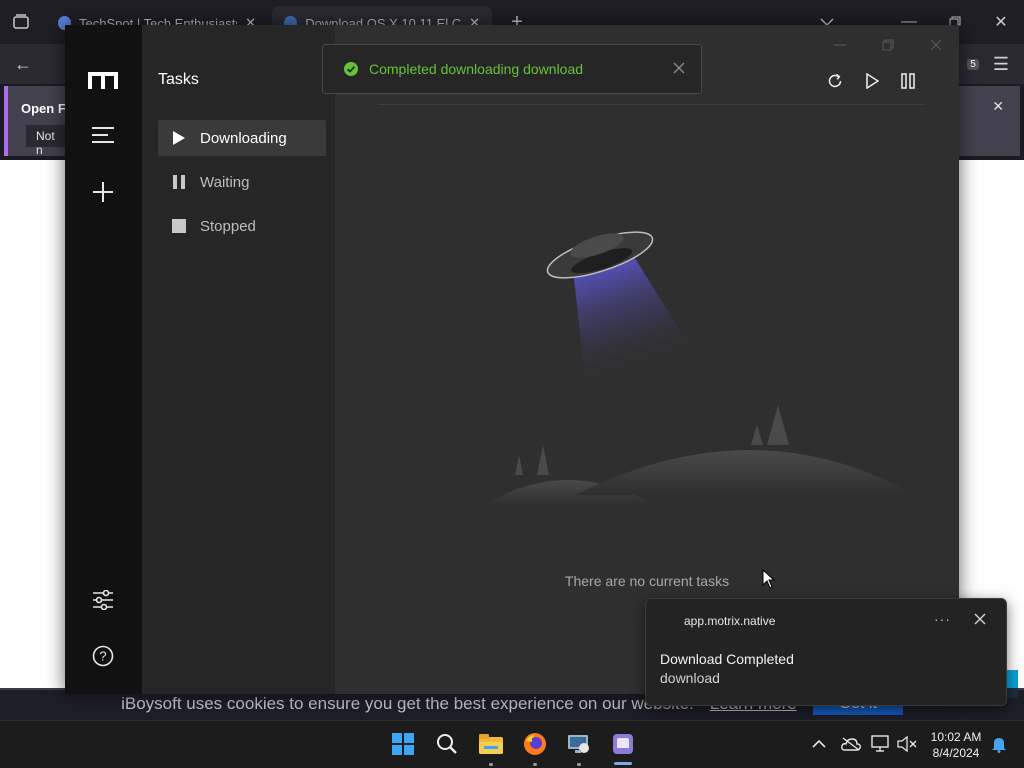 The height and width of the screenshot is (768, 1024). Describe the element at coordinates (851, 744) in the screenshot. I see `onedrive-cloud-icon` at that location.